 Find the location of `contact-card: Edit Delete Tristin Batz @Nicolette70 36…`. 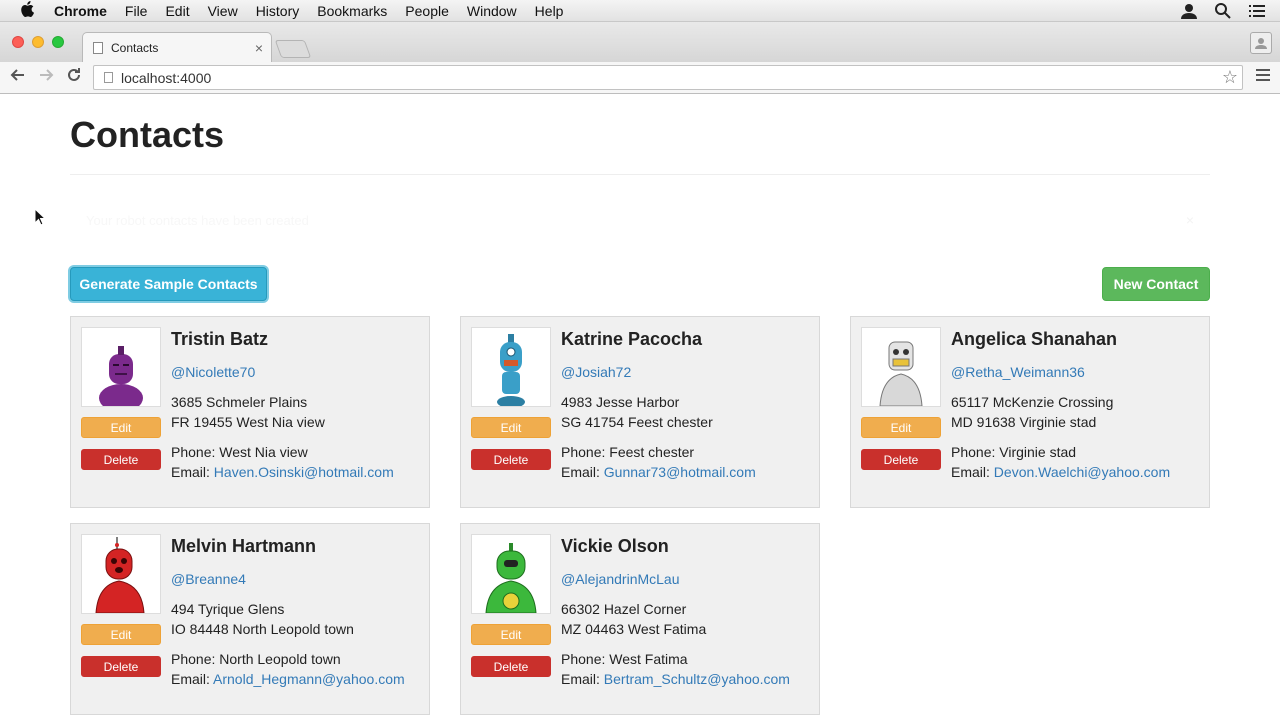

contact-card: Edit Delete Tristin Batz @Nicolette70 36… is located at coordinates (250, 412).